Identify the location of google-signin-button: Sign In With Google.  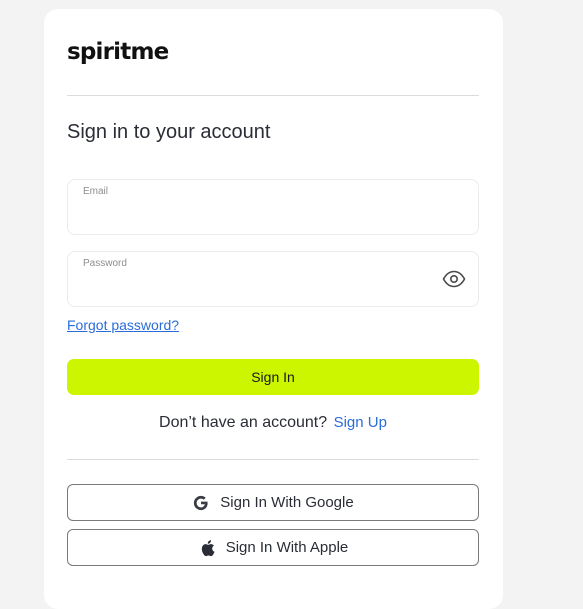
(273, 502).